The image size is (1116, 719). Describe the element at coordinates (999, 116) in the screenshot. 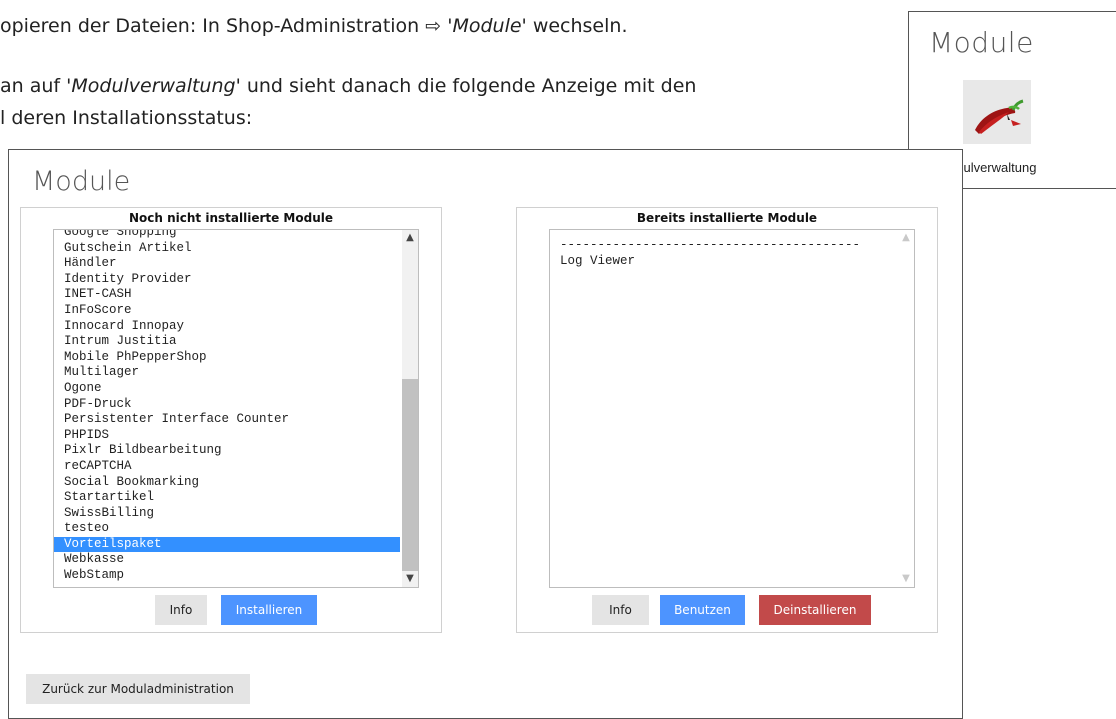

I see `chili-pepper-svg` at that location.